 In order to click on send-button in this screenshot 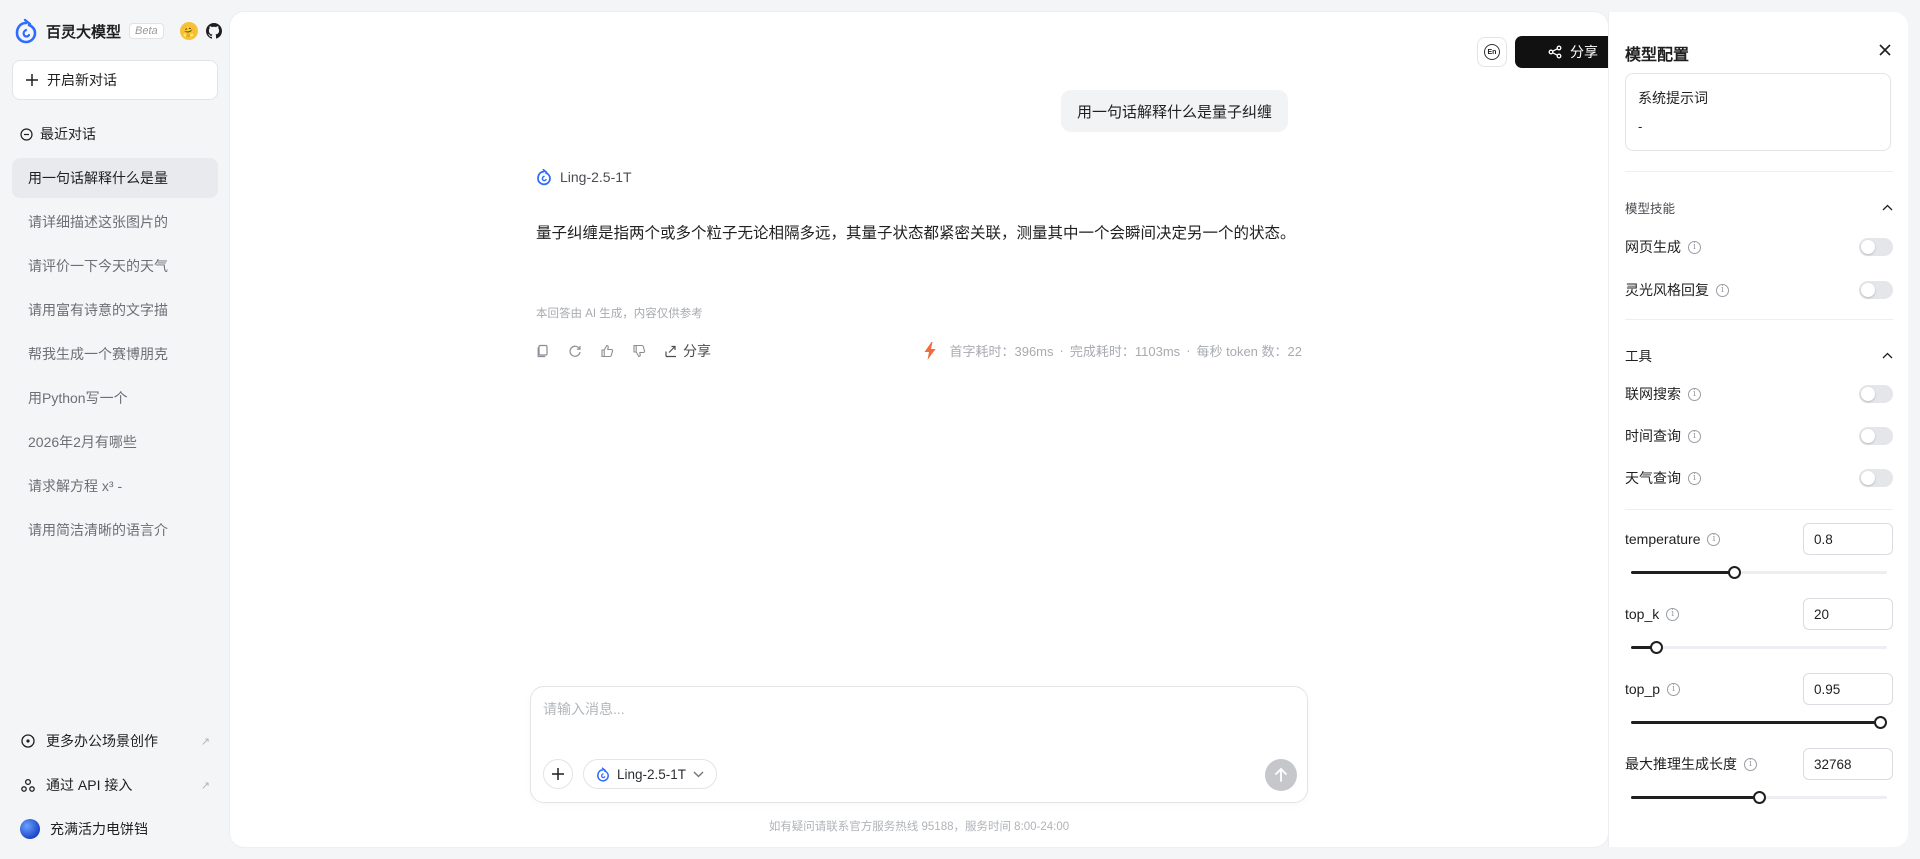, I will do `click(1281, 775)`.